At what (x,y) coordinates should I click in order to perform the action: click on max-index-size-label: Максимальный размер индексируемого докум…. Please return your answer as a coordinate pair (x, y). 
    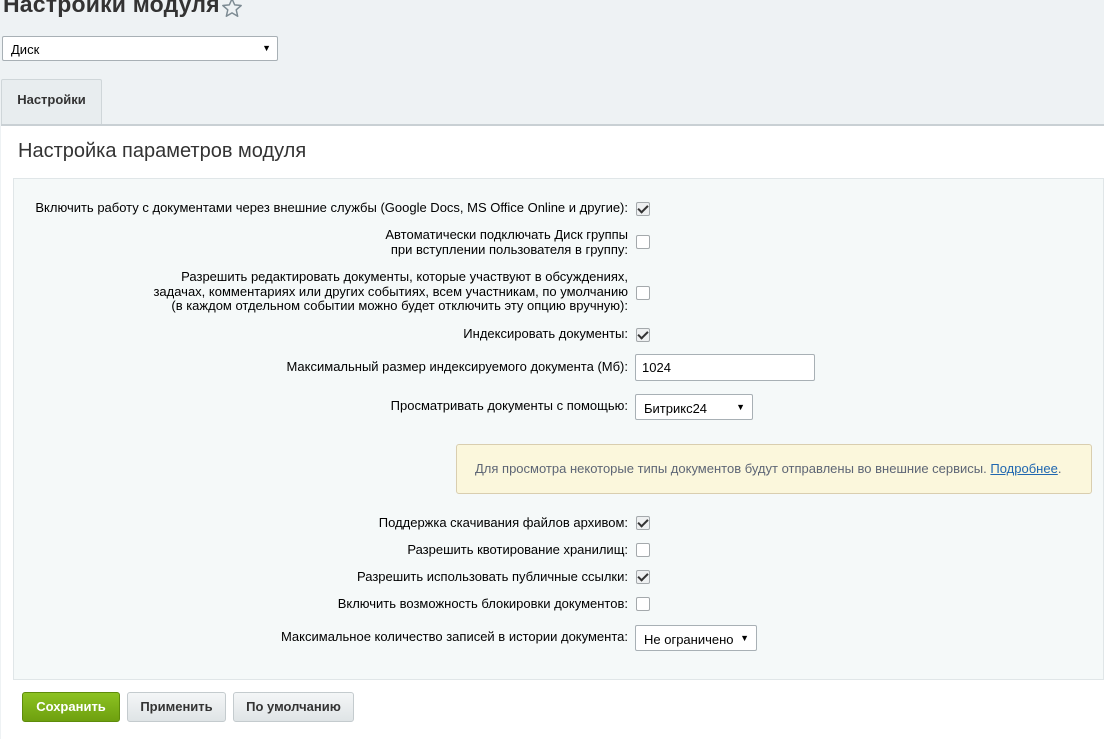
    Looking at the image, I should click on (457, 366).